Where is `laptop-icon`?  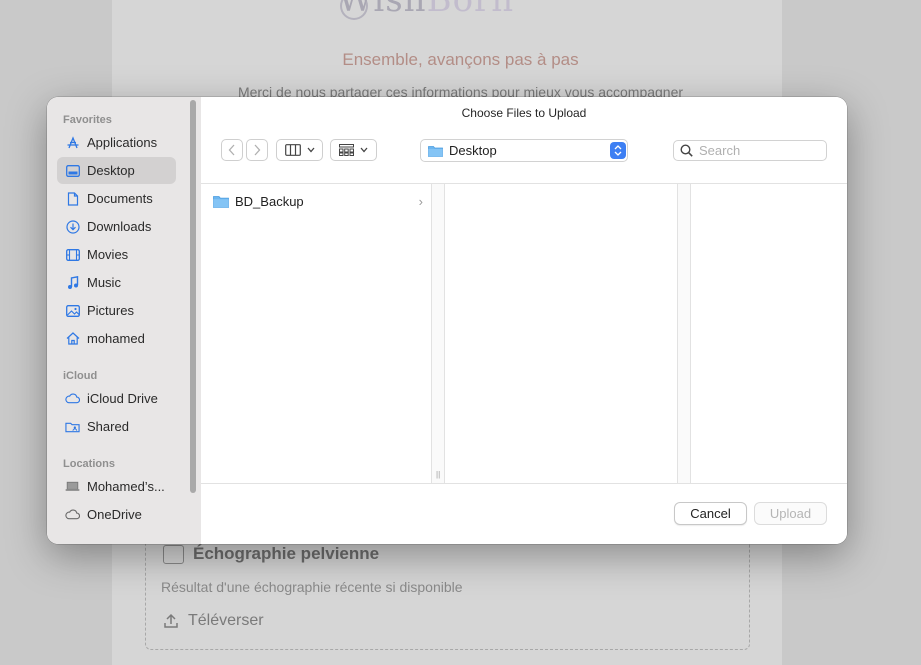
laptop-icon is located at coordinates (72, 487).